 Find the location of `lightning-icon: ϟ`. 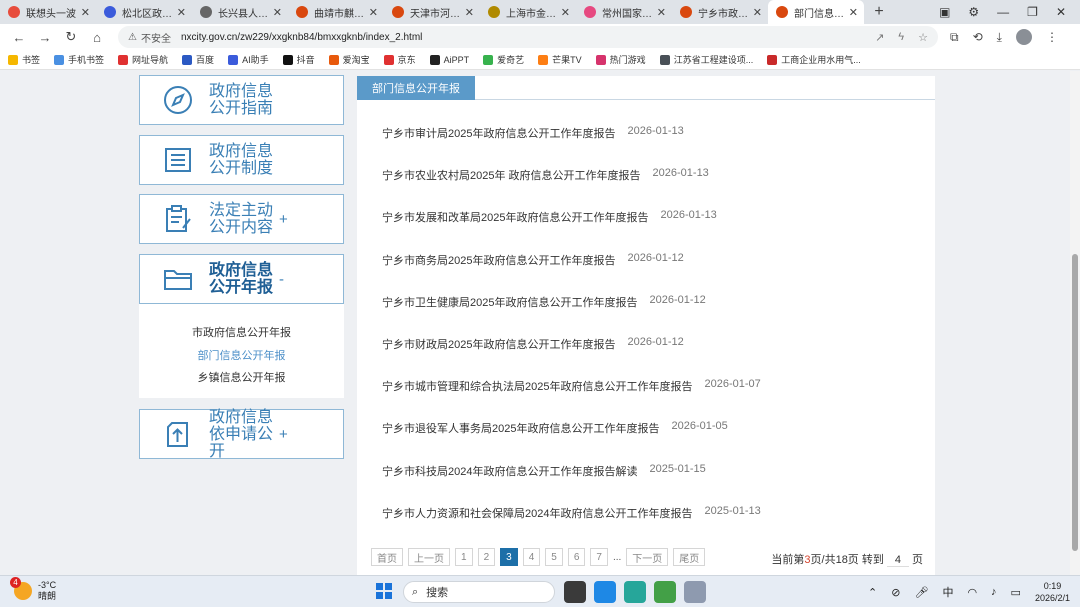

lightning-icon: ϟ is located at coordinates (901, 37).